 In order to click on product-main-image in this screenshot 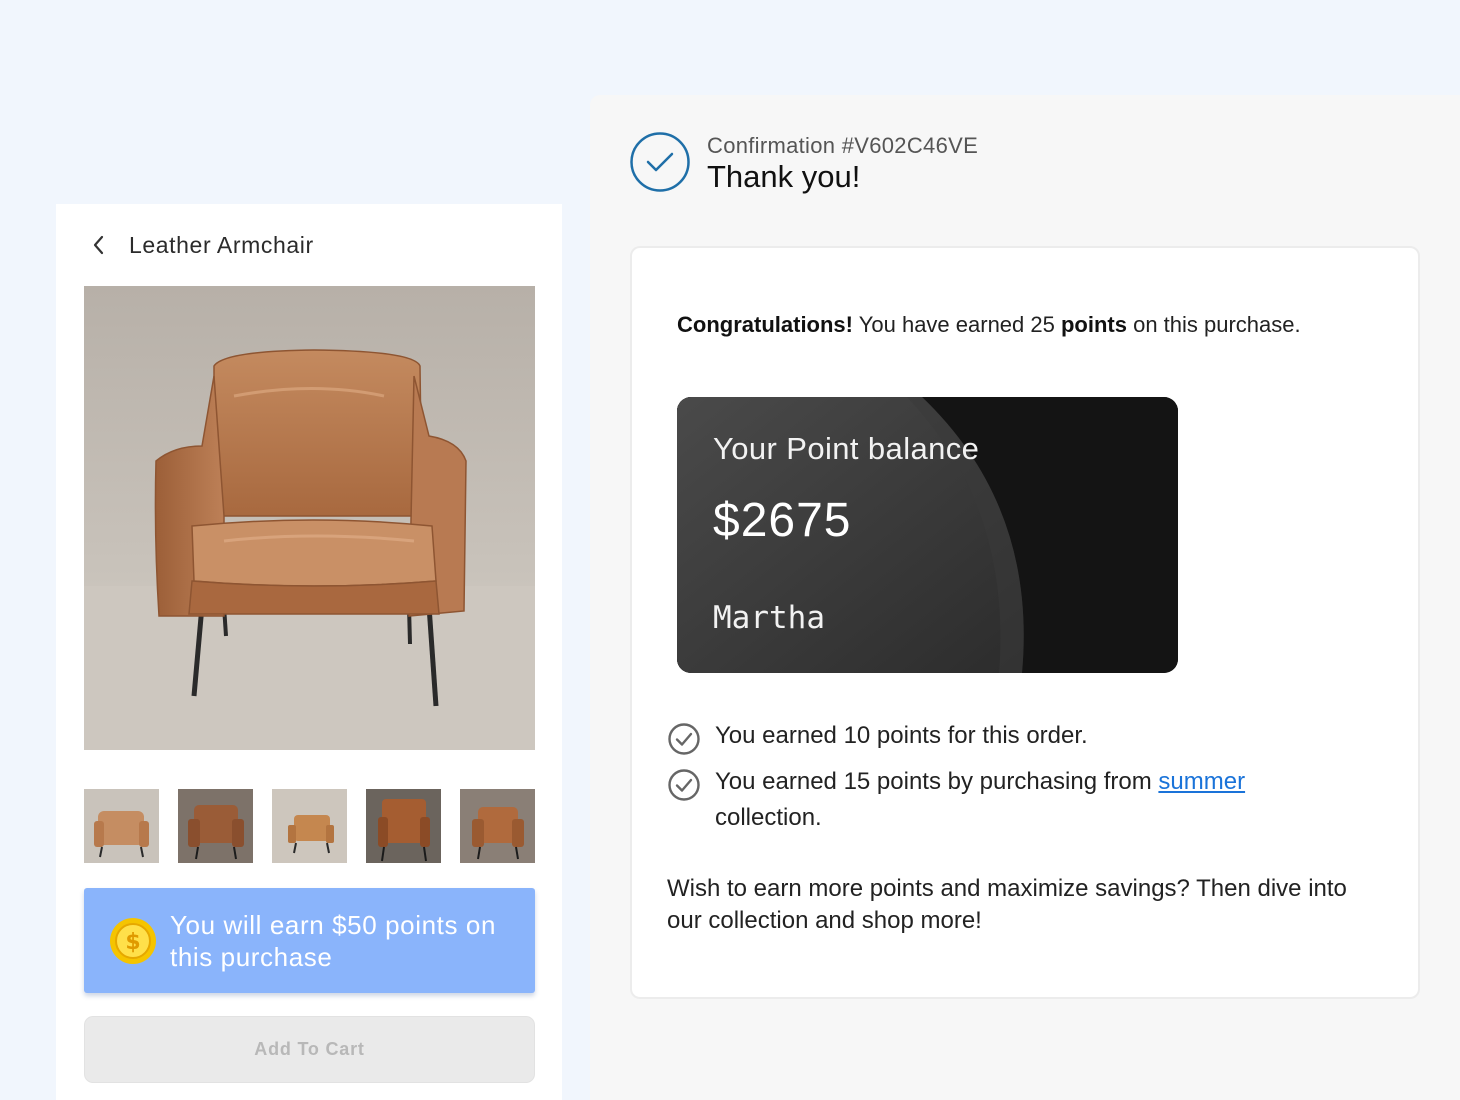, I will do `click(309, 518)`.